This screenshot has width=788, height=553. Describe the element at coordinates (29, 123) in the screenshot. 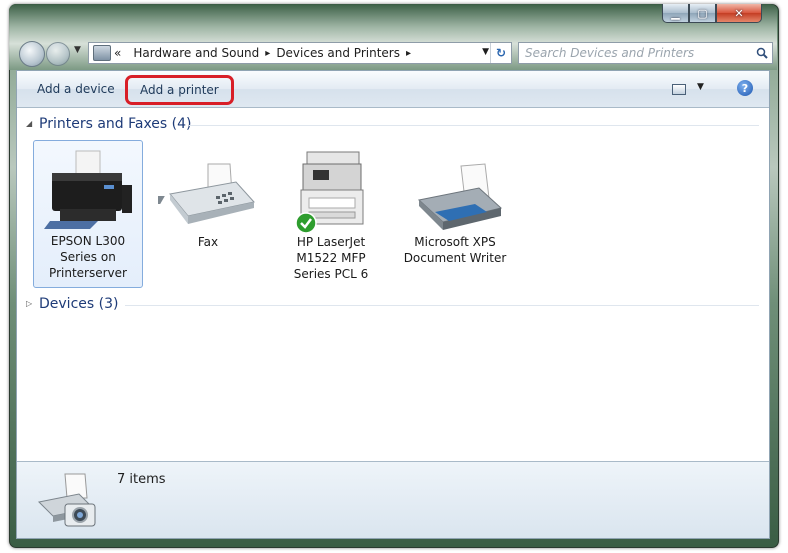

I see `collapse-arrow-icon: ◢` at that location.